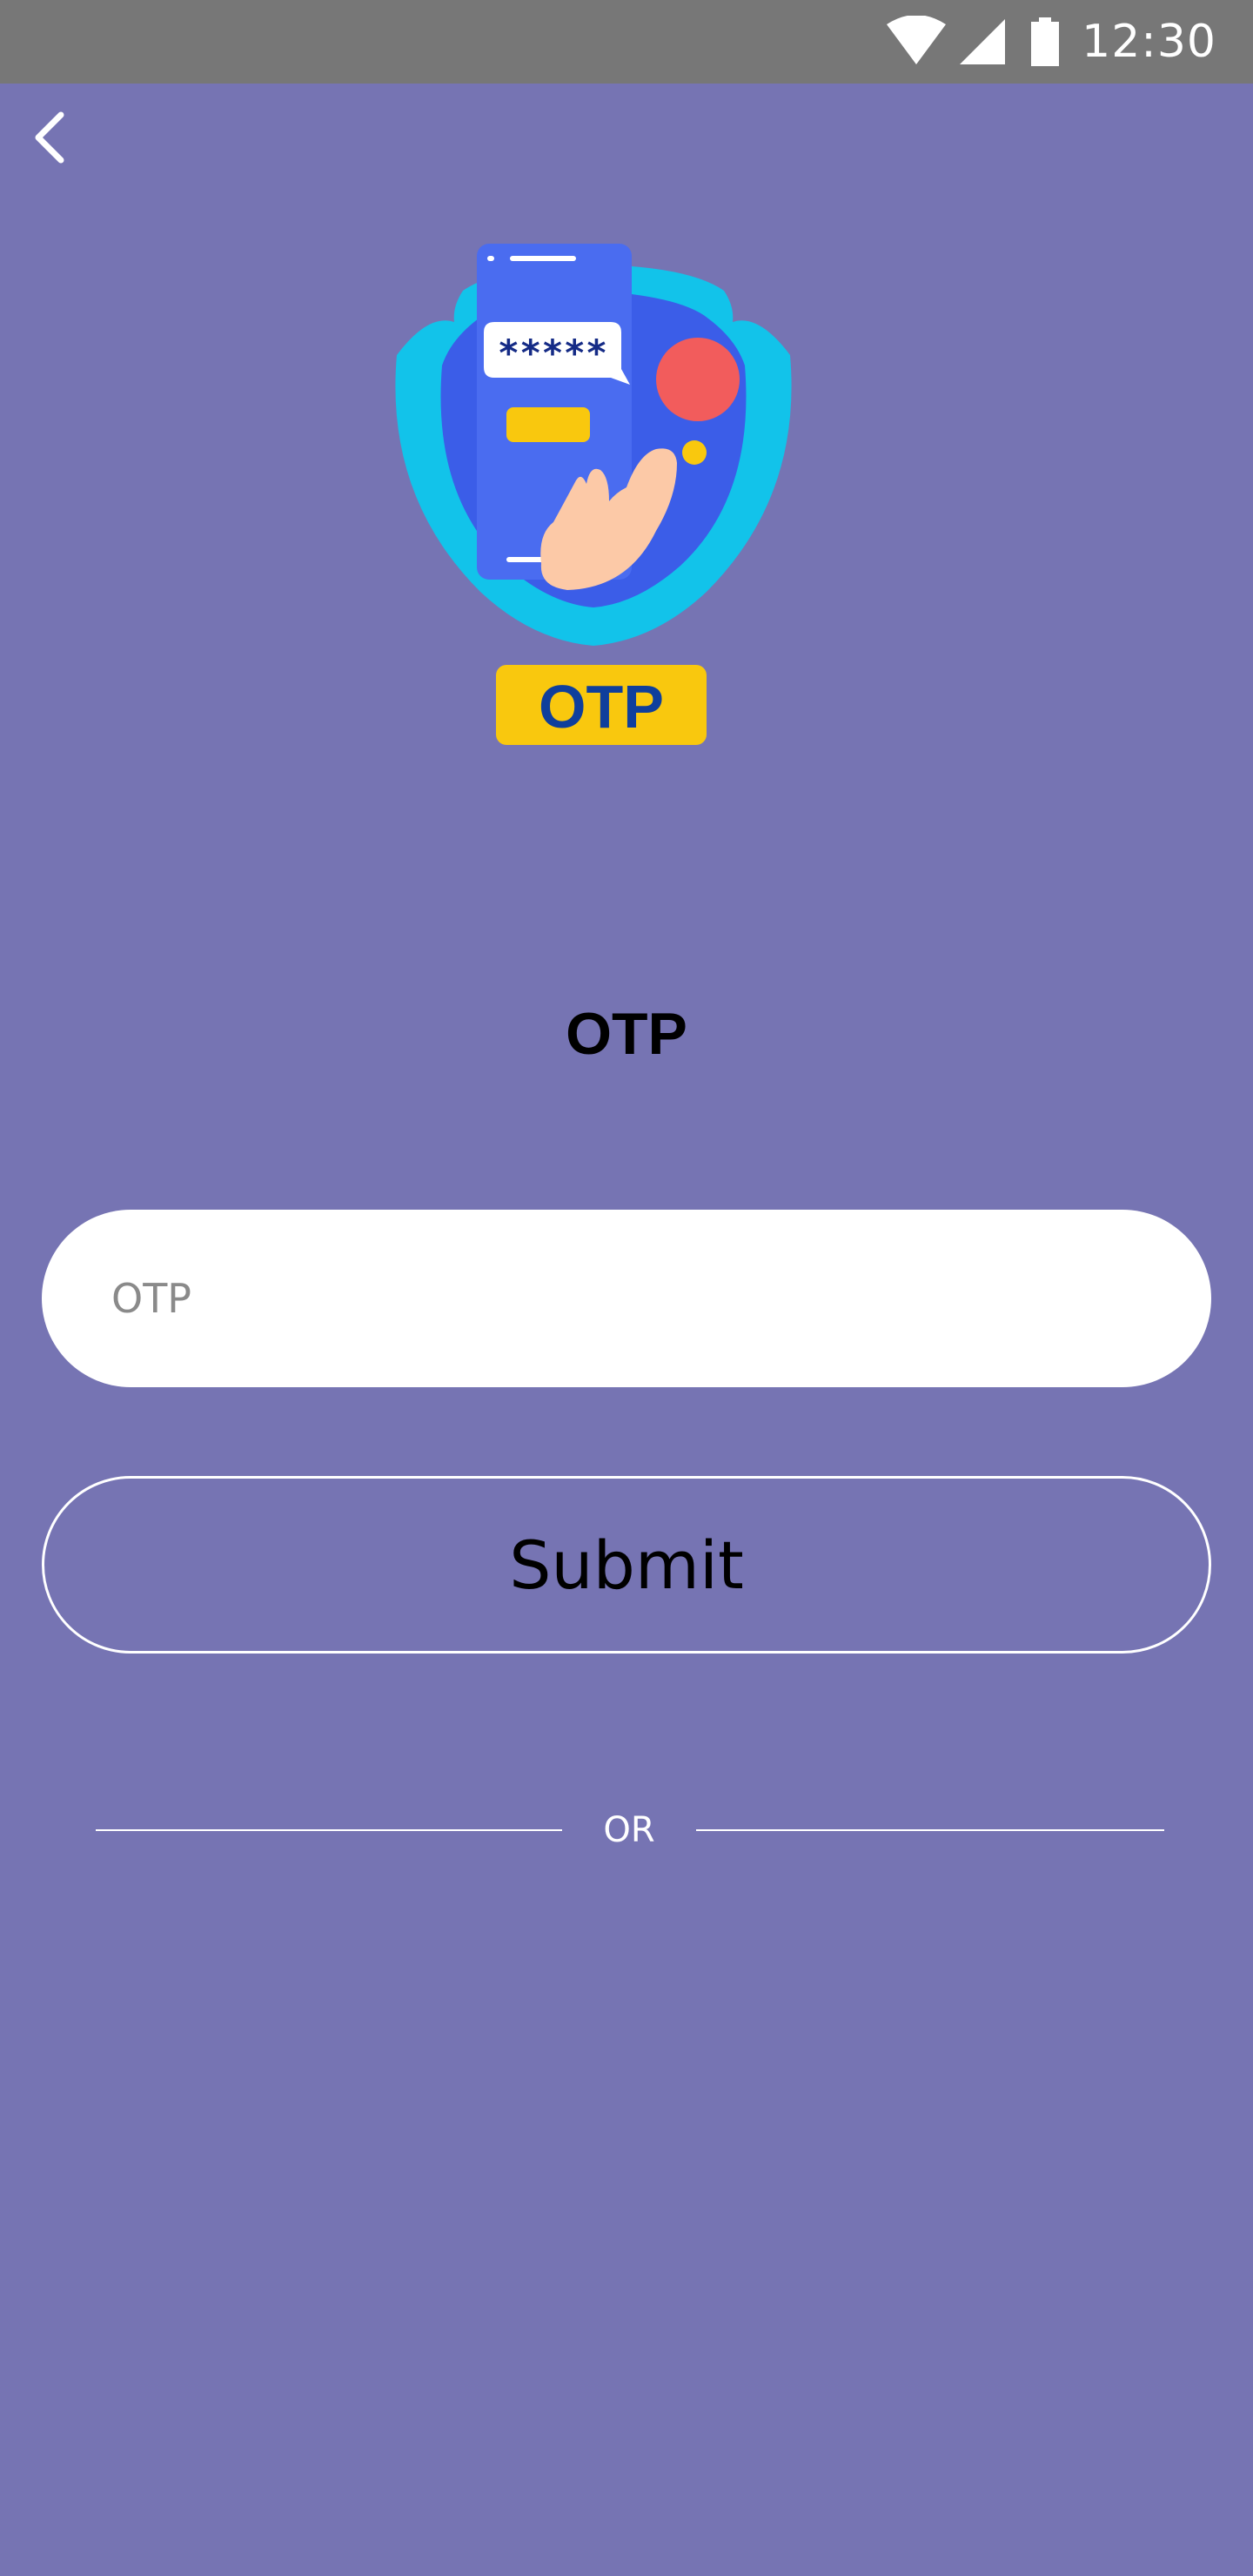  What do you see at coordinates (552, 353) in the screenshot?
I see `masked-code: *****` at bounding box center [552, 353].